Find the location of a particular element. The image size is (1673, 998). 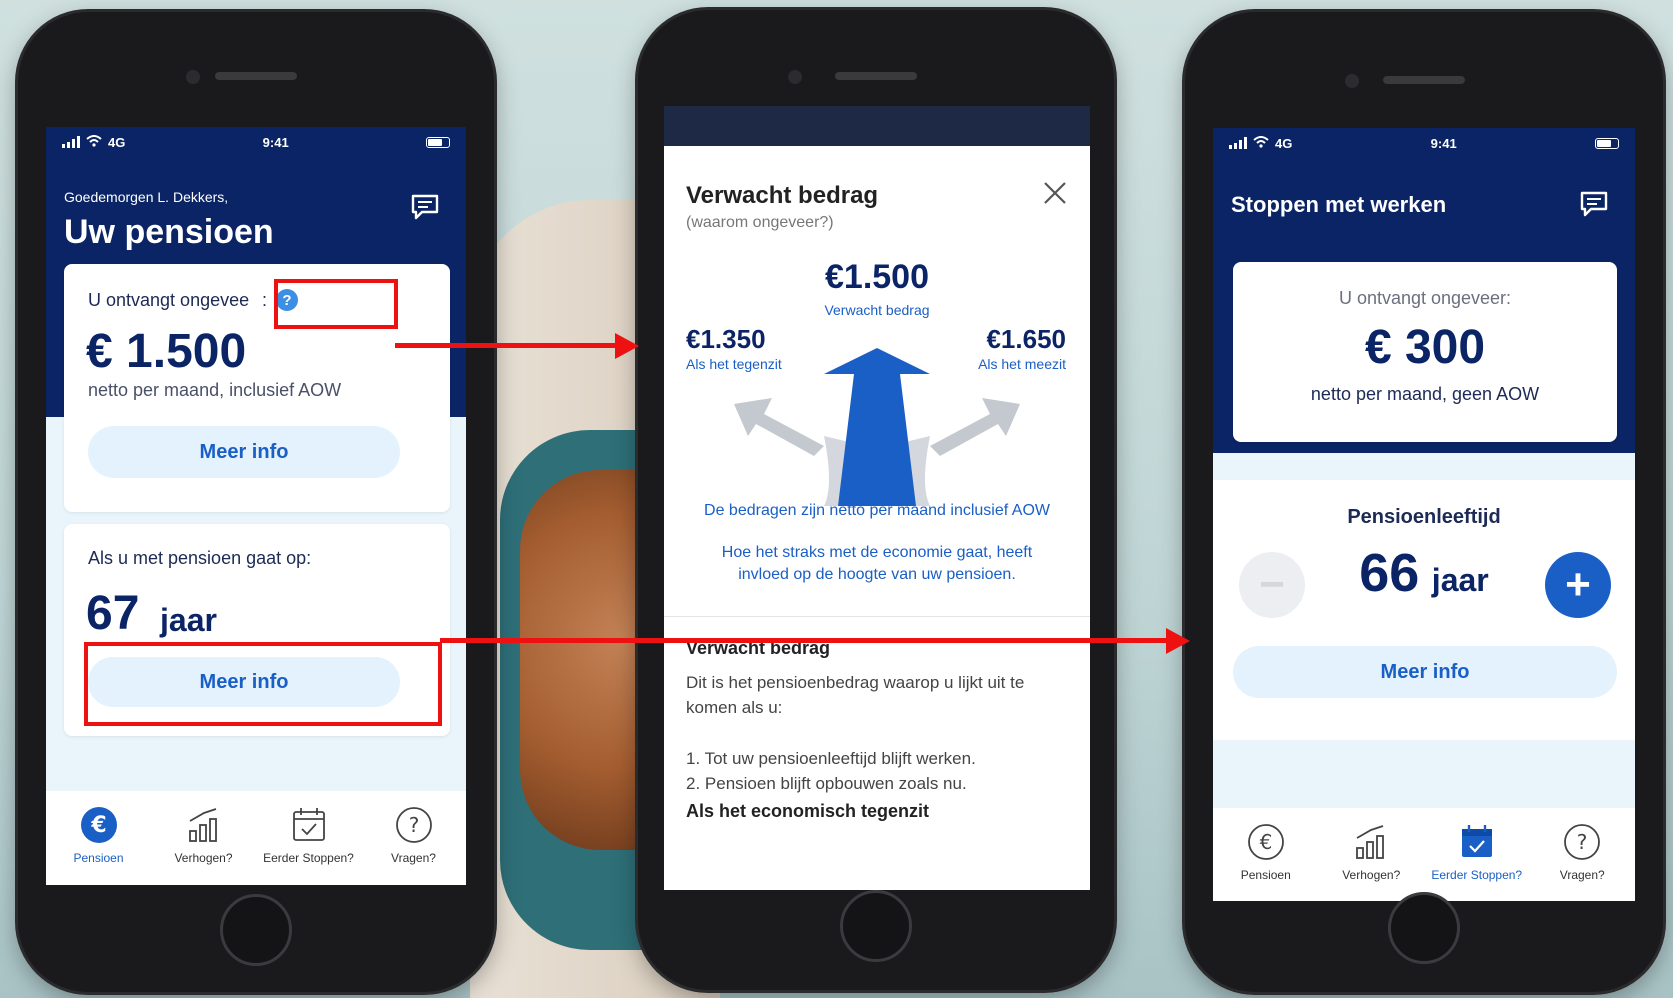

arrow-line-to-stoppen is located at coordinates (804, 640).